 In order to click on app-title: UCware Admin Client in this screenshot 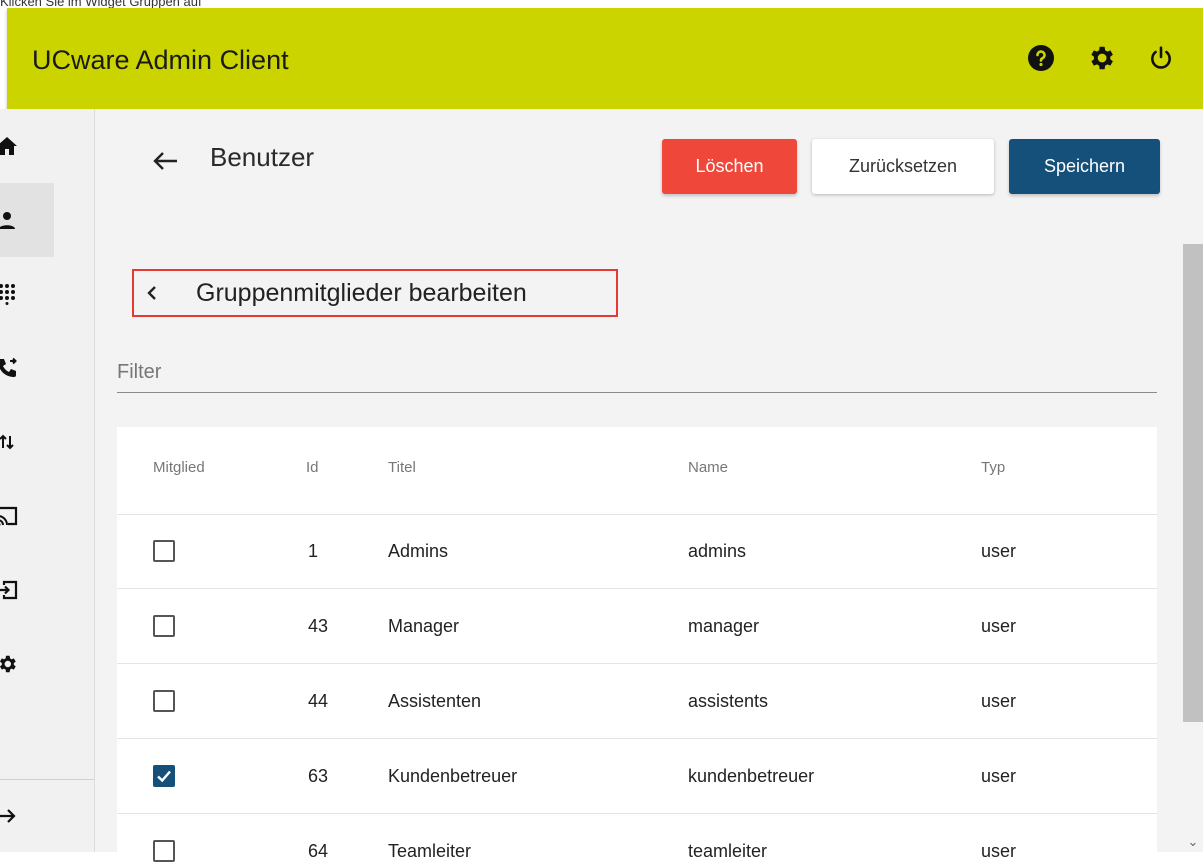, I will do `click(160, 60)`.